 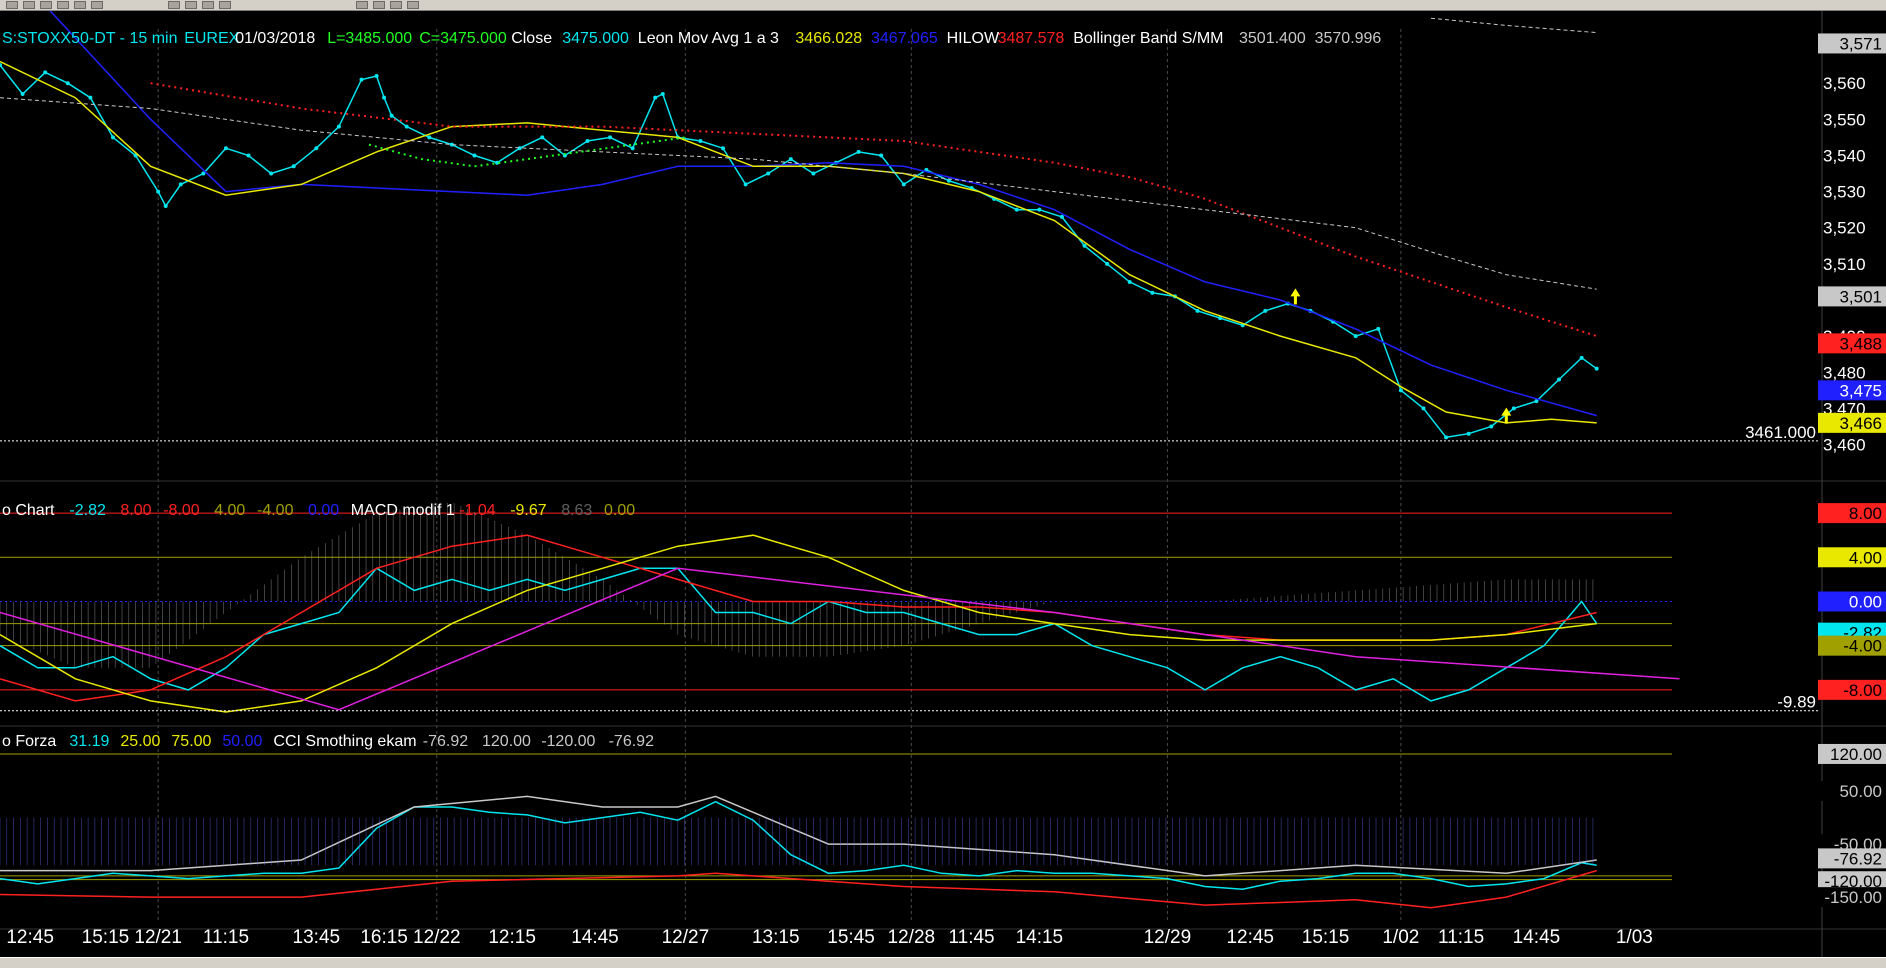 What do you see at coordinates (1853, 897) in the screenshot?
I see `badge-label: -150.00` at bounding box center [1853, 897].